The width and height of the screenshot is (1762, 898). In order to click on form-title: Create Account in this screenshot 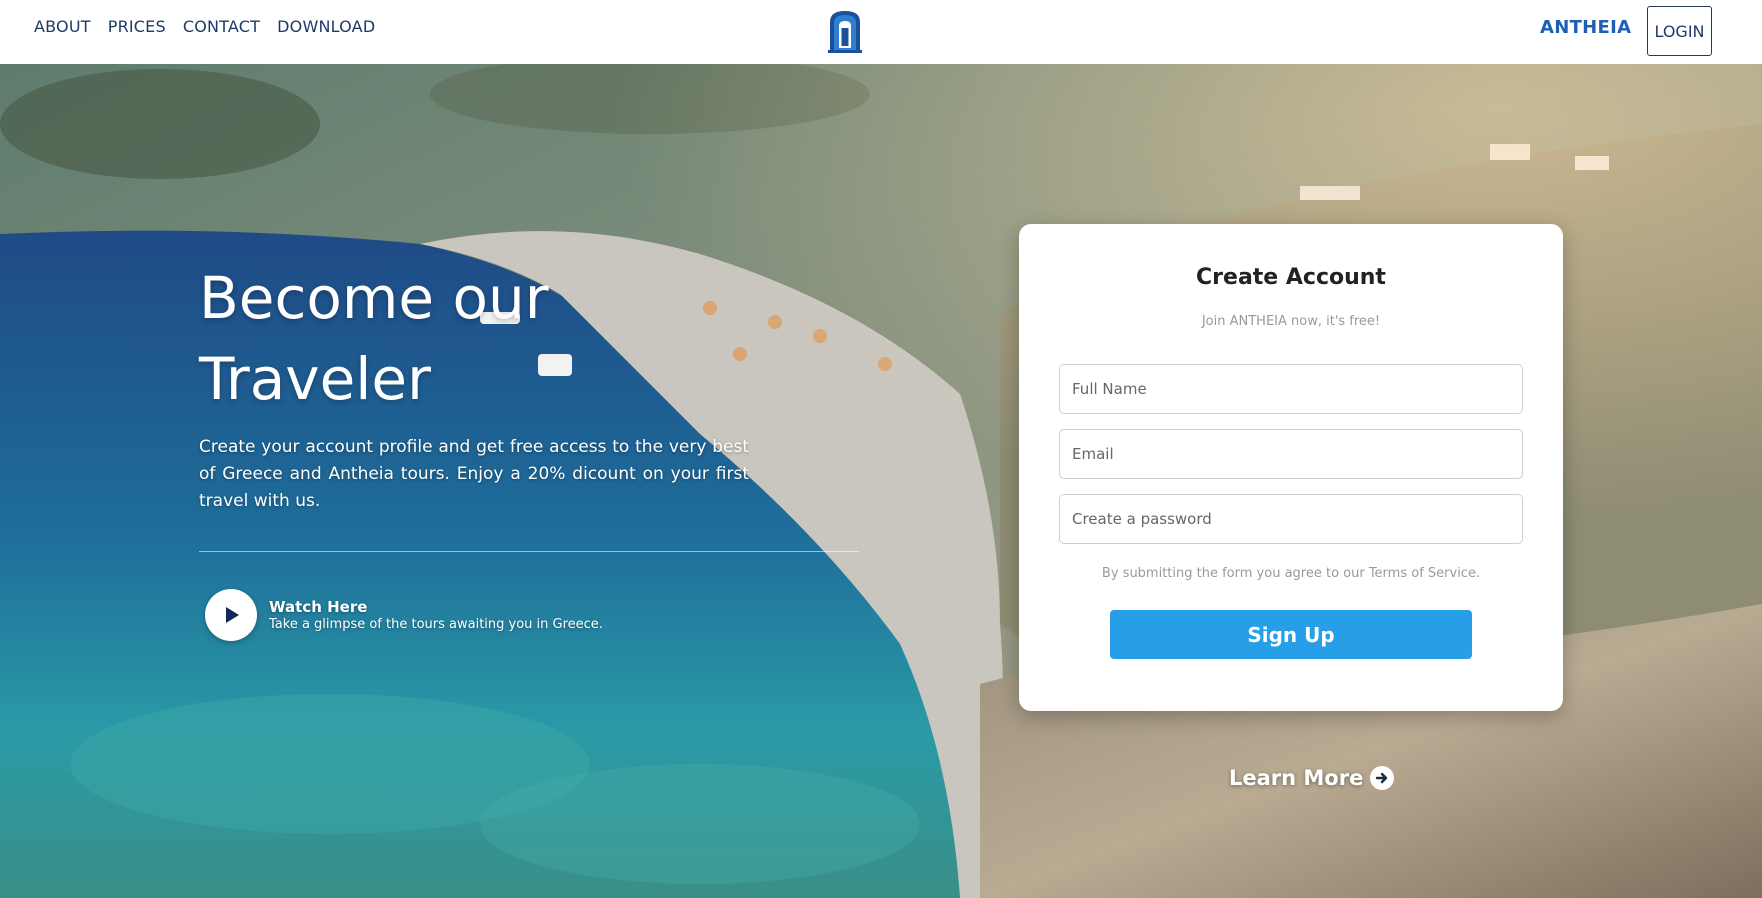, I will do `click(1291, 277)`.